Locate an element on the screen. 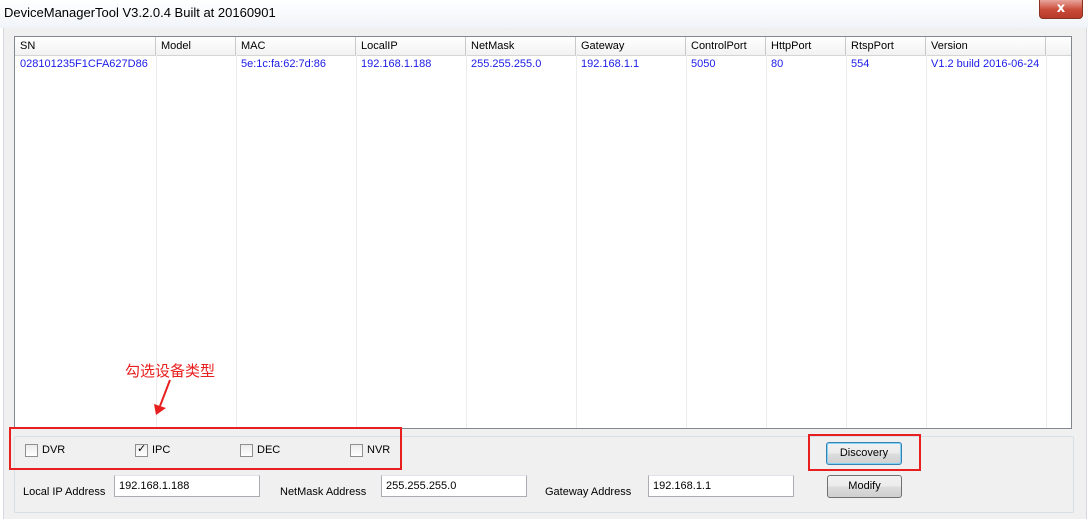  cell-controlport: 5050 is located at coordinates (703, 64).